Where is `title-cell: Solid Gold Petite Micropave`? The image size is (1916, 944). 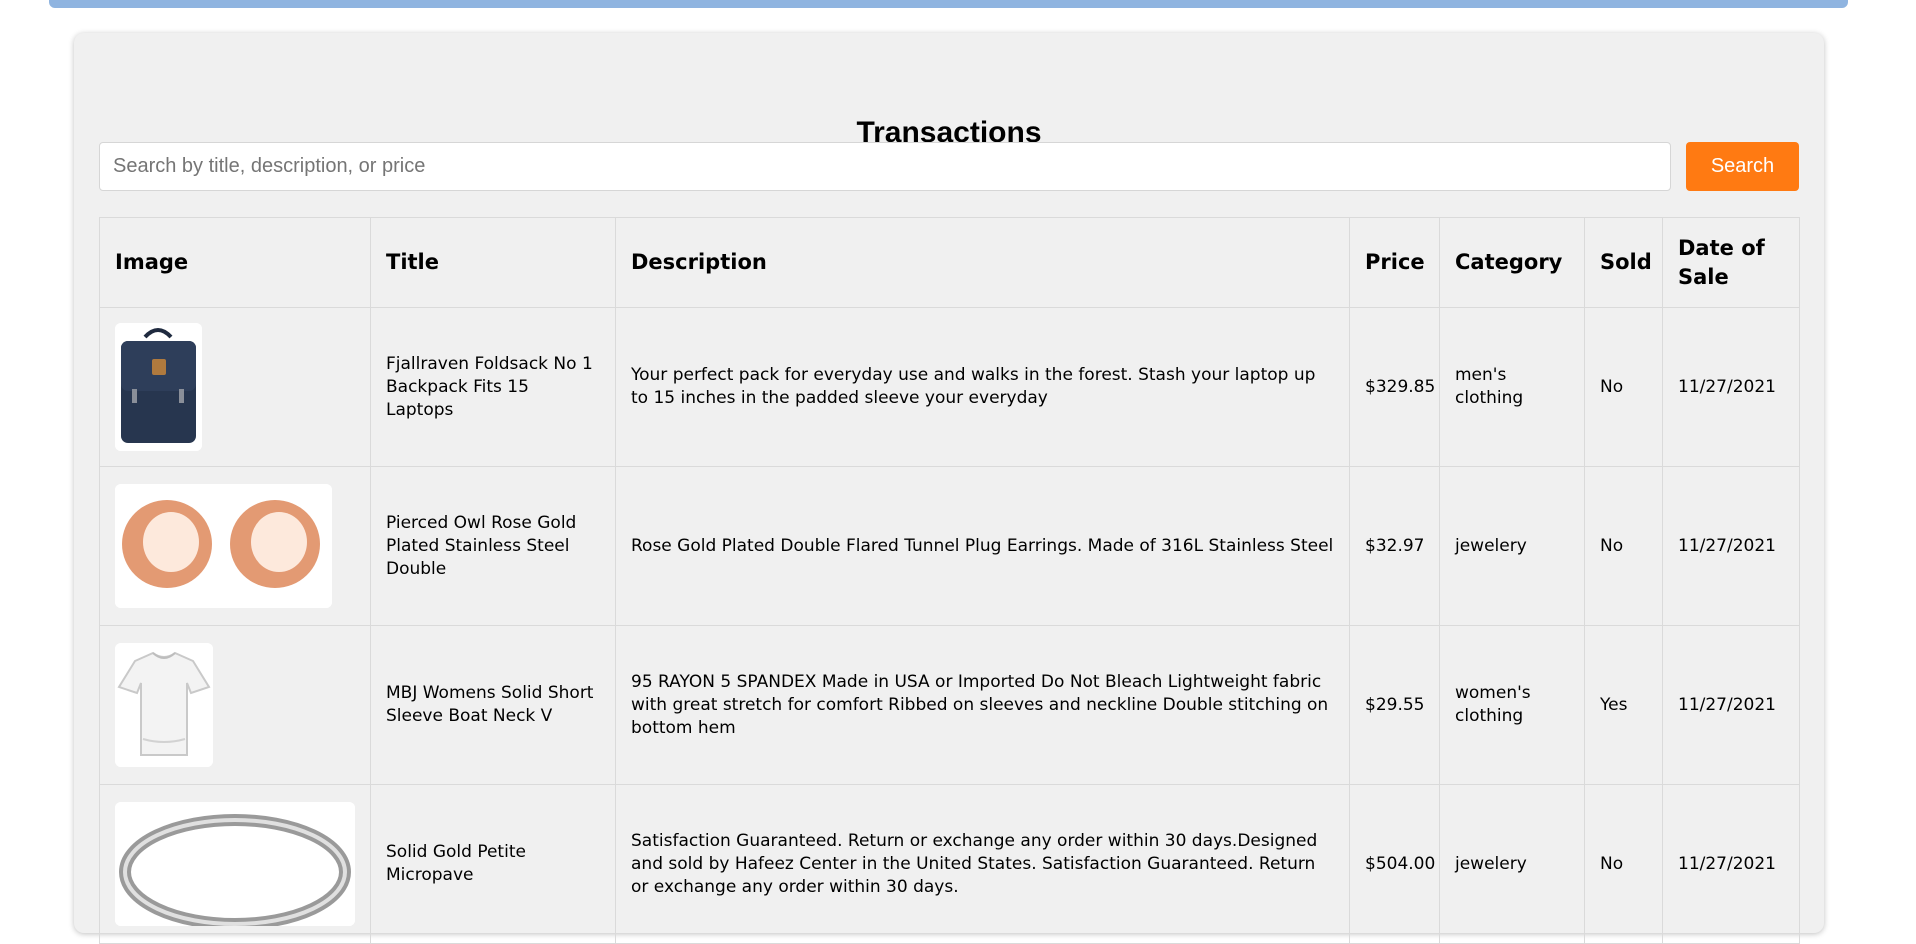 title-cell: Solid Gold Petite Micropave is located at coordinates (493, 864).